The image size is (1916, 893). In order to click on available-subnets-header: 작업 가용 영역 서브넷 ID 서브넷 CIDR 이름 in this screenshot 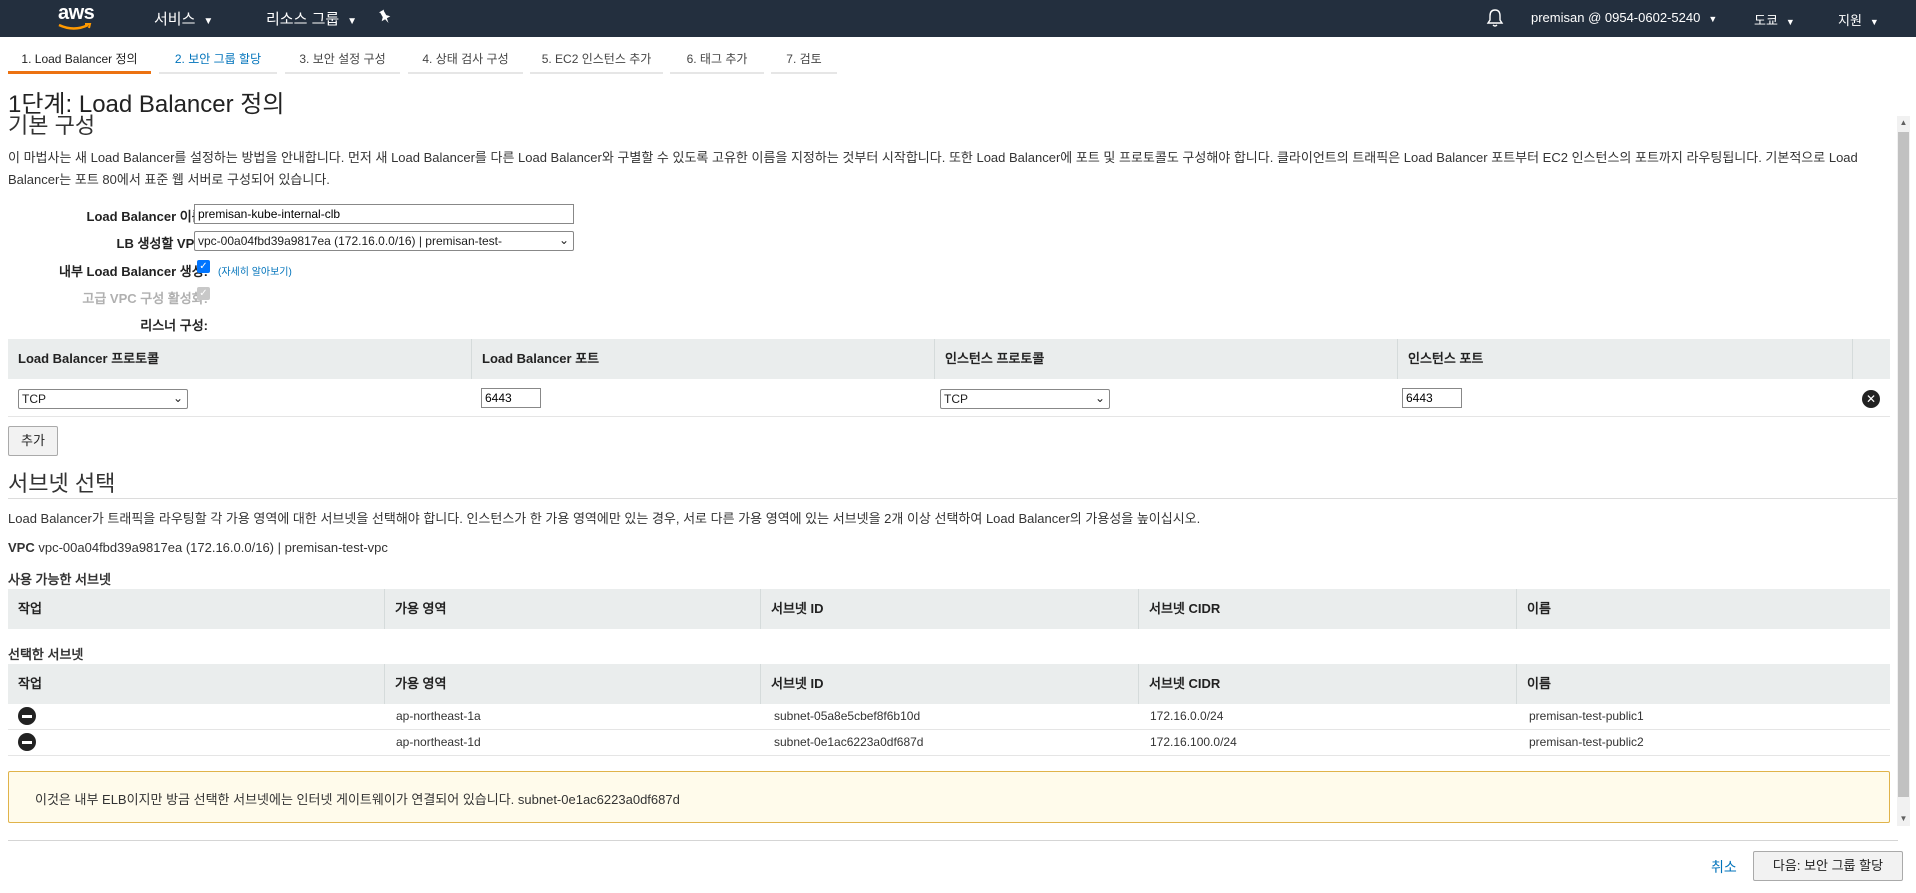, I will do `click(949, 609)`.